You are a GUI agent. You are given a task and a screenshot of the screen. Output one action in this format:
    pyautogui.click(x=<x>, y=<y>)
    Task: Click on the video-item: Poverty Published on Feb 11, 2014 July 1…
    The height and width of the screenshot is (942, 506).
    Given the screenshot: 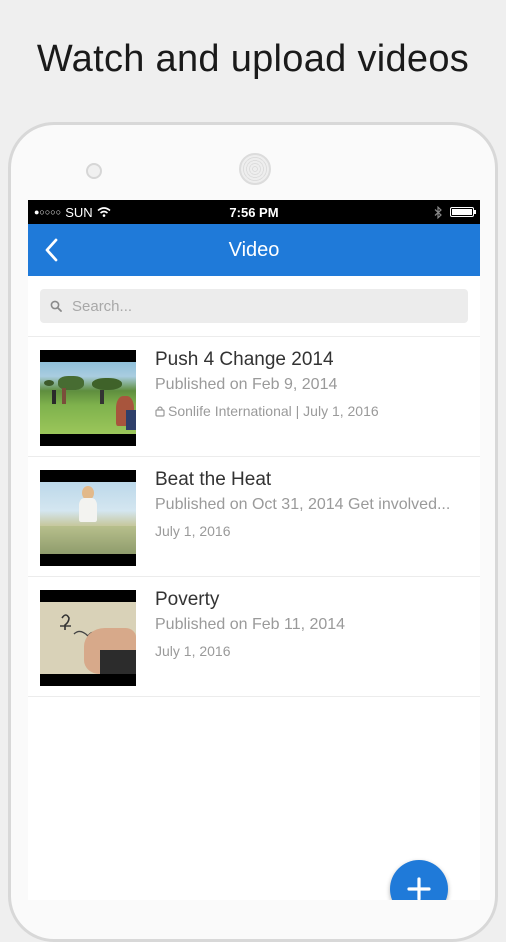 What is the action you would take?
    pyautogui.click(x=254, y=637)
    